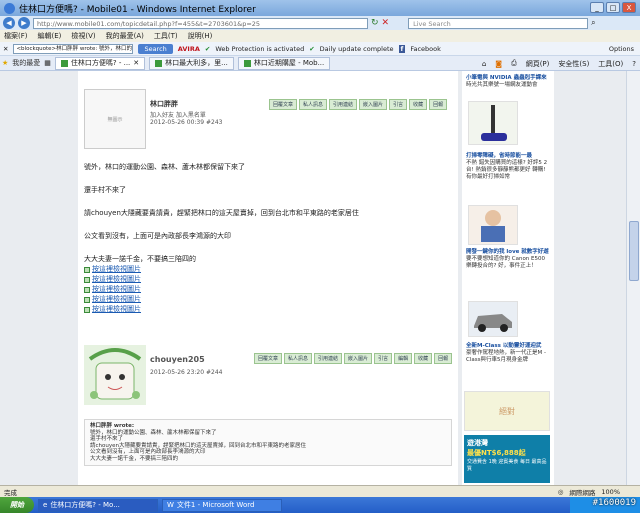 The width and height of the screenshot is (640, 513). What do you see at coordinates (610, 64) in the screenshot?
I see `tools-menu: 工具(O)` at bounding box center [610, 64].